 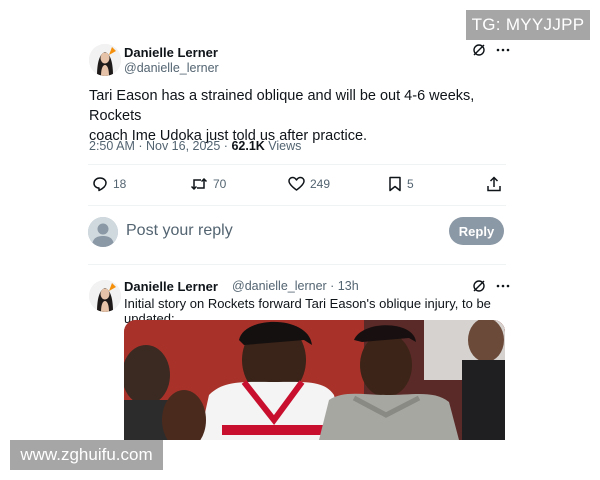 What do you see at coordinates (395, 184) in the screenshot?
I see `bookmark-icon` at bounding box center [395, 184].